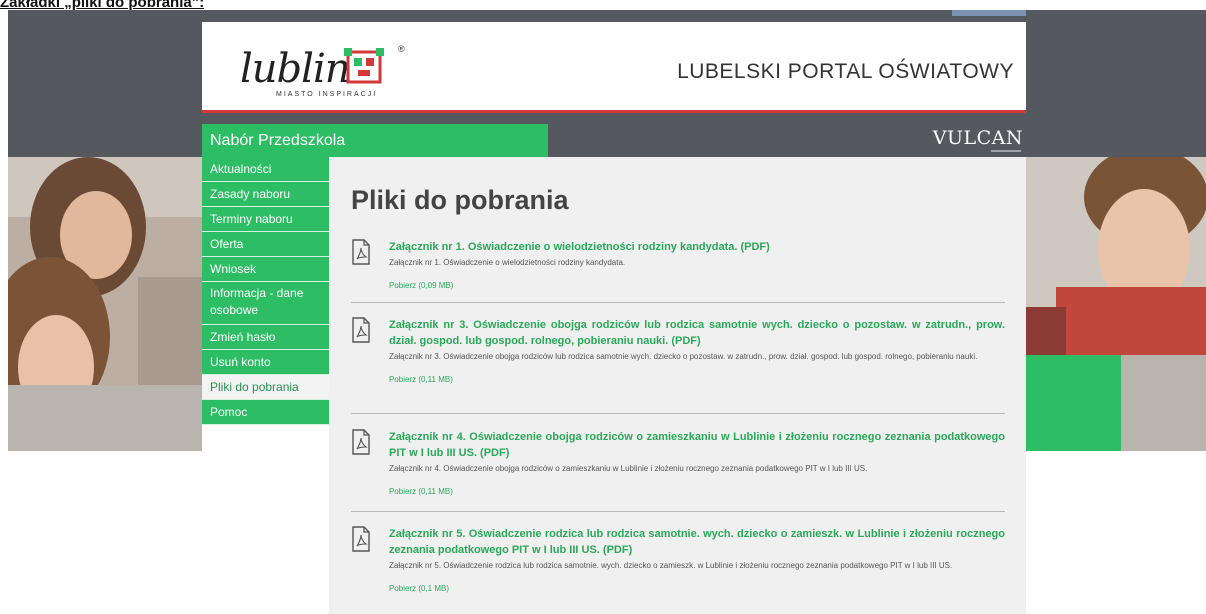 This screenshot has height=614, width=1206. I want to click on right-gray-block, so click(1163, 403).